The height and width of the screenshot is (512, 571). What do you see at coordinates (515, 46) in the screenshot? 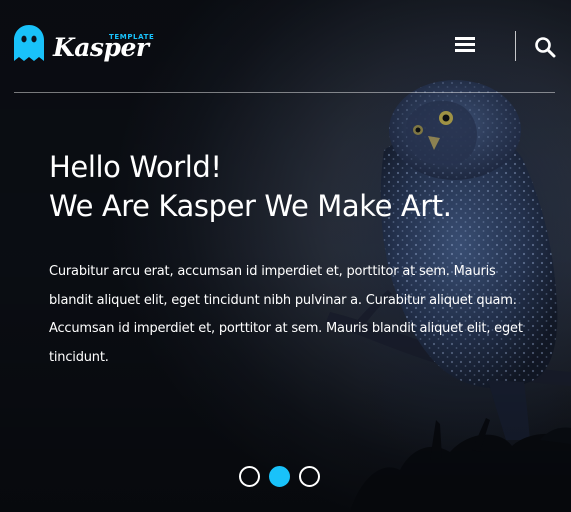
I see `header-divider` at bounding box center [515, 46].